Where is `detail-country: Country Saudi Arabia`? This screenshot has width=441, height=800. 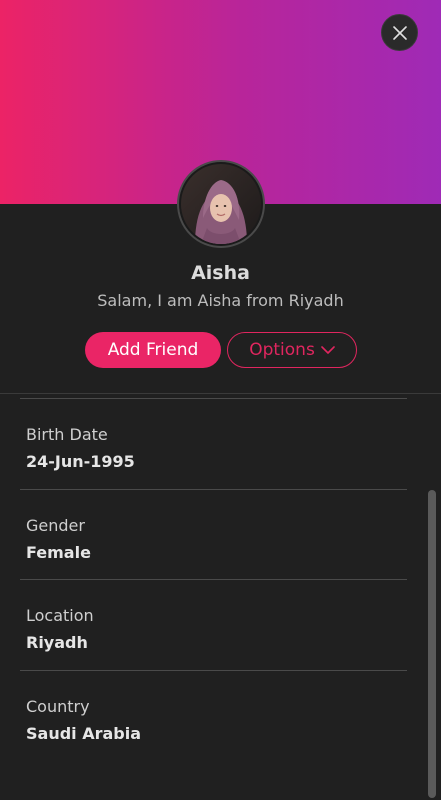 detail-country: Country Saudi Arabia is located at coordinates (213, 715).